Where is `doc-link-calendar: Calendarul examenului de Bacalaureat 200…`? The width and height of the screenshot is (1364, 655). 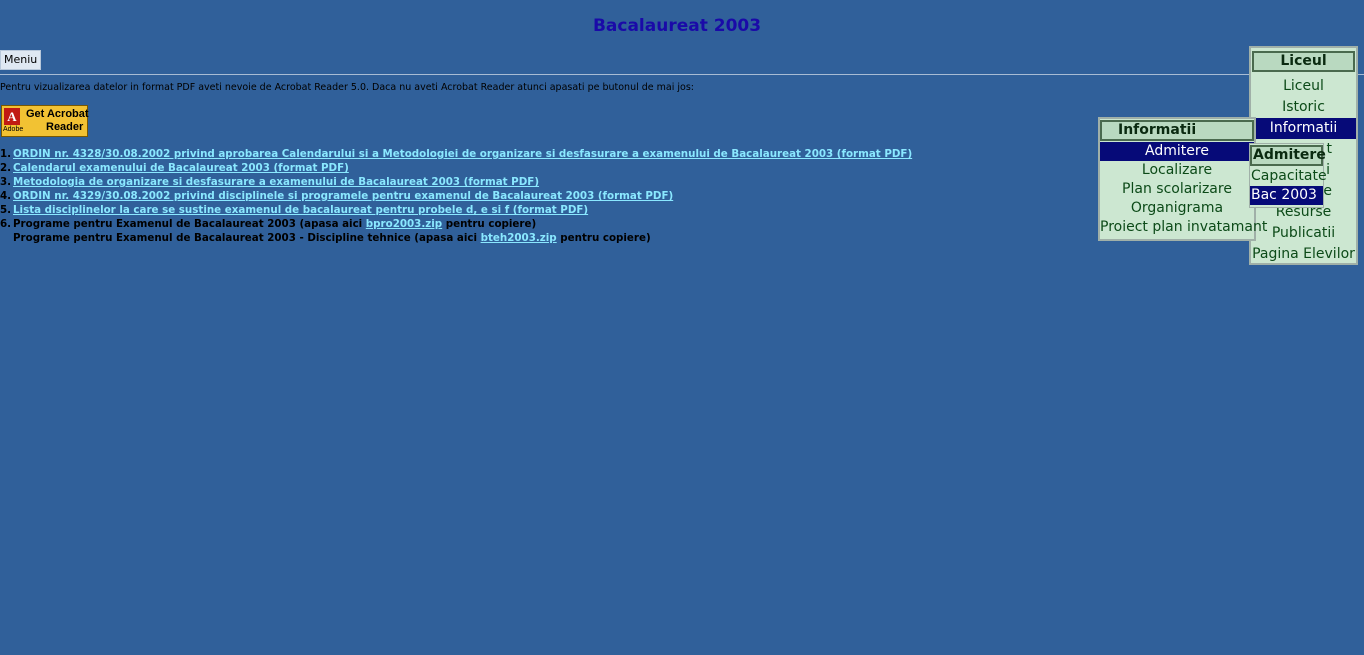
doc-link-calendar: Calendarul examenului de Bacalaureat 200… is located at coordinates (181, 168).